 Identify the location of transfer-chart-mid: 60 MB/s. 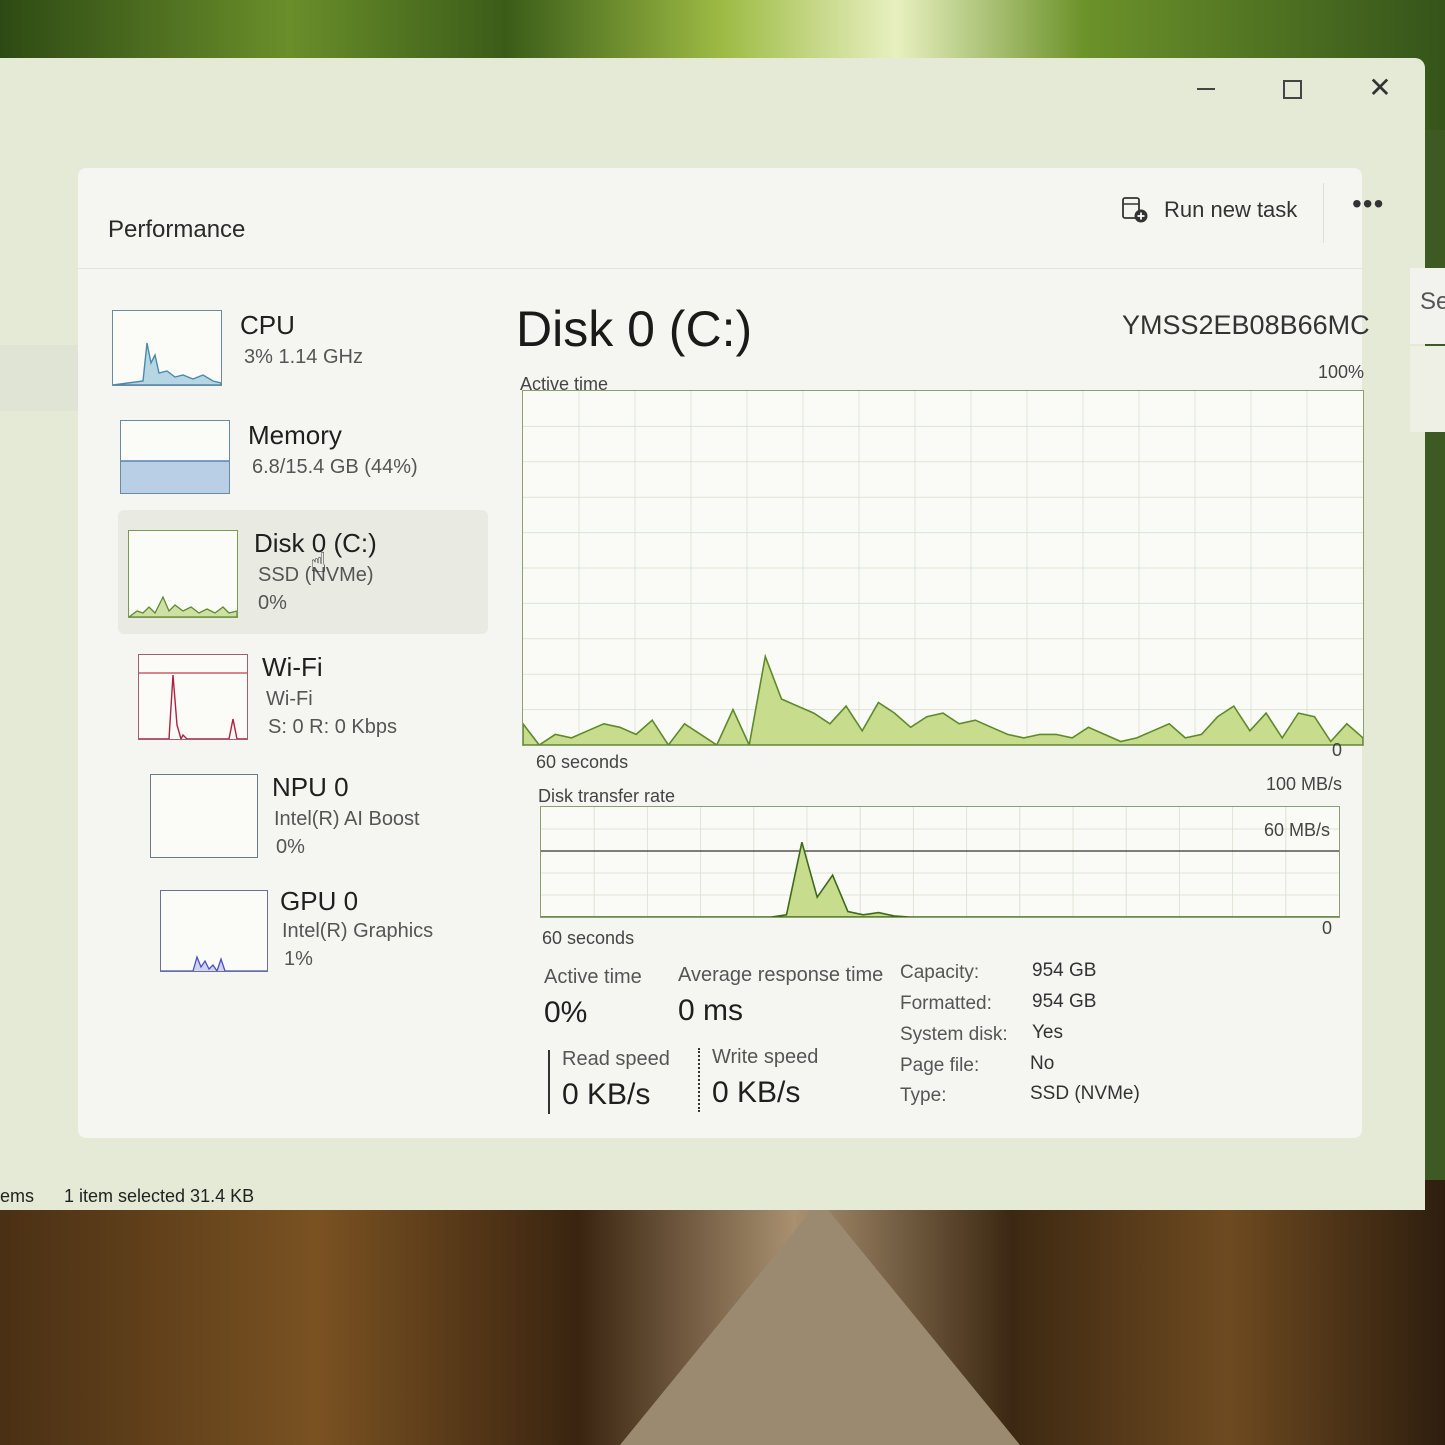
(1297, 830).